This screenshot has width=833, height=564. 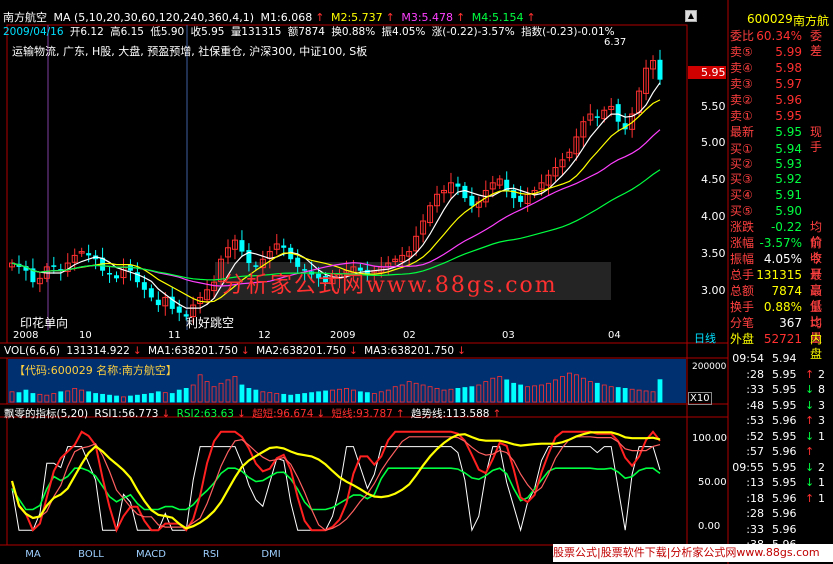 I want to click on quote-amplitude: 振4.05%, so click(x=403, y=32).